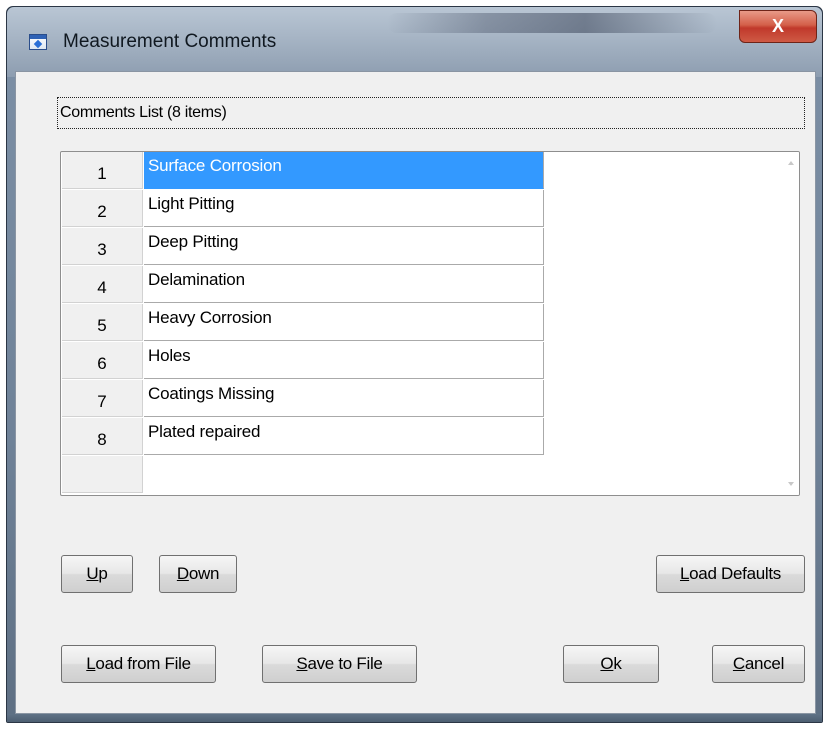 The image size is (829, 729). I want to click on table-row: 2 Light Pitting, so click(312, 209).